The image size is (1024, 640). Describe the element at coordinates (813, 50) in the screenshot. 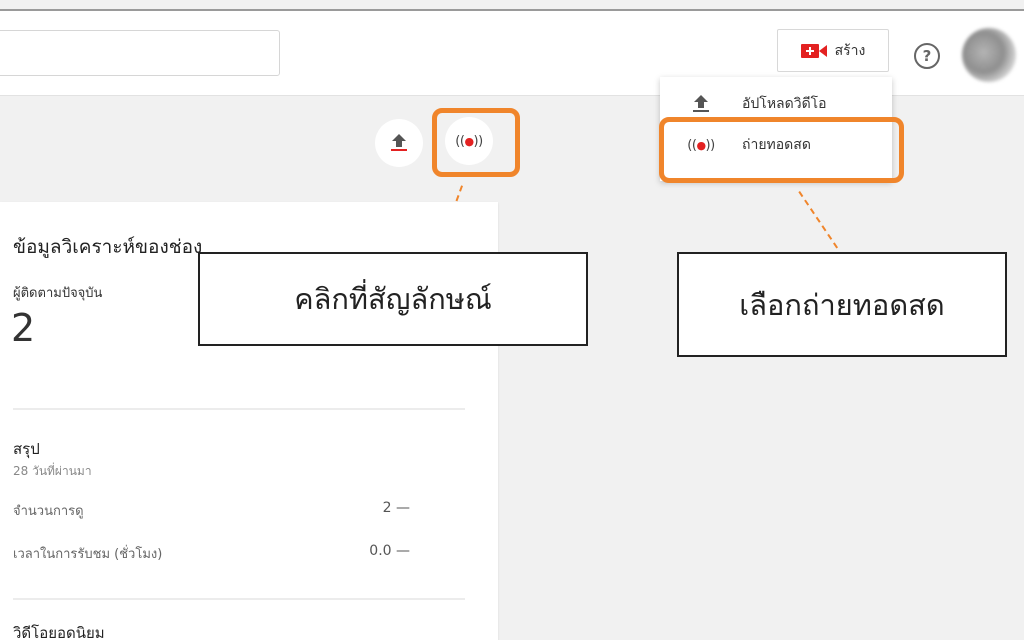

I see `video-camera-icon` at that location.